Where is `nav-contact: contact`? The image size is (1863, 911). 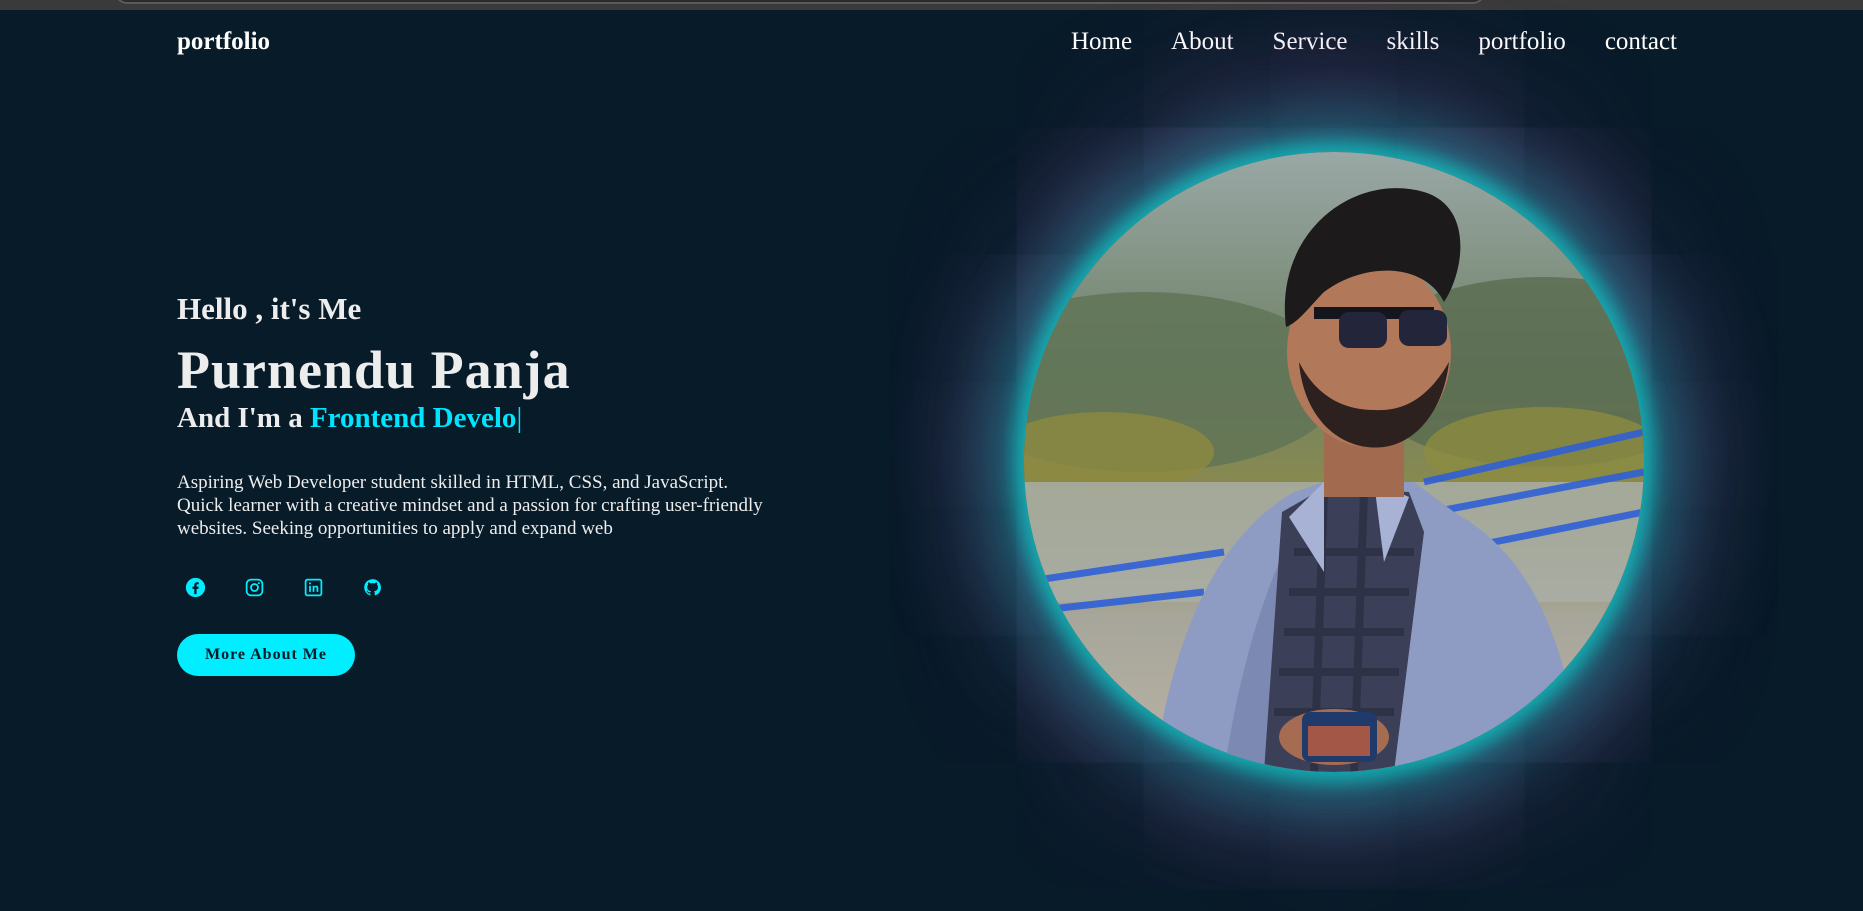 nav-contact: contact is located at coordinates (1641, 42).